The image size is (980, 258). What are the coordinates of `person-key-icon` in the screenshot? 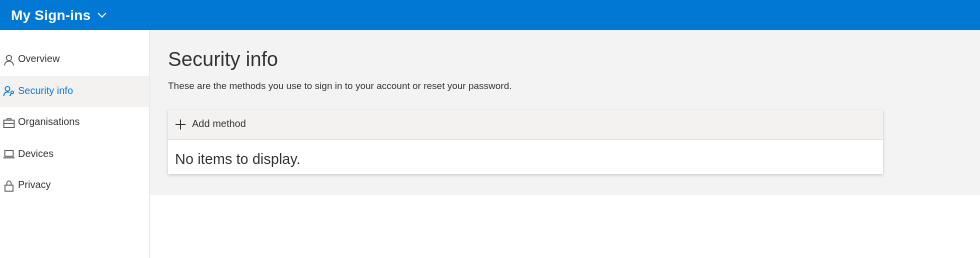 It's located at (9, 91).